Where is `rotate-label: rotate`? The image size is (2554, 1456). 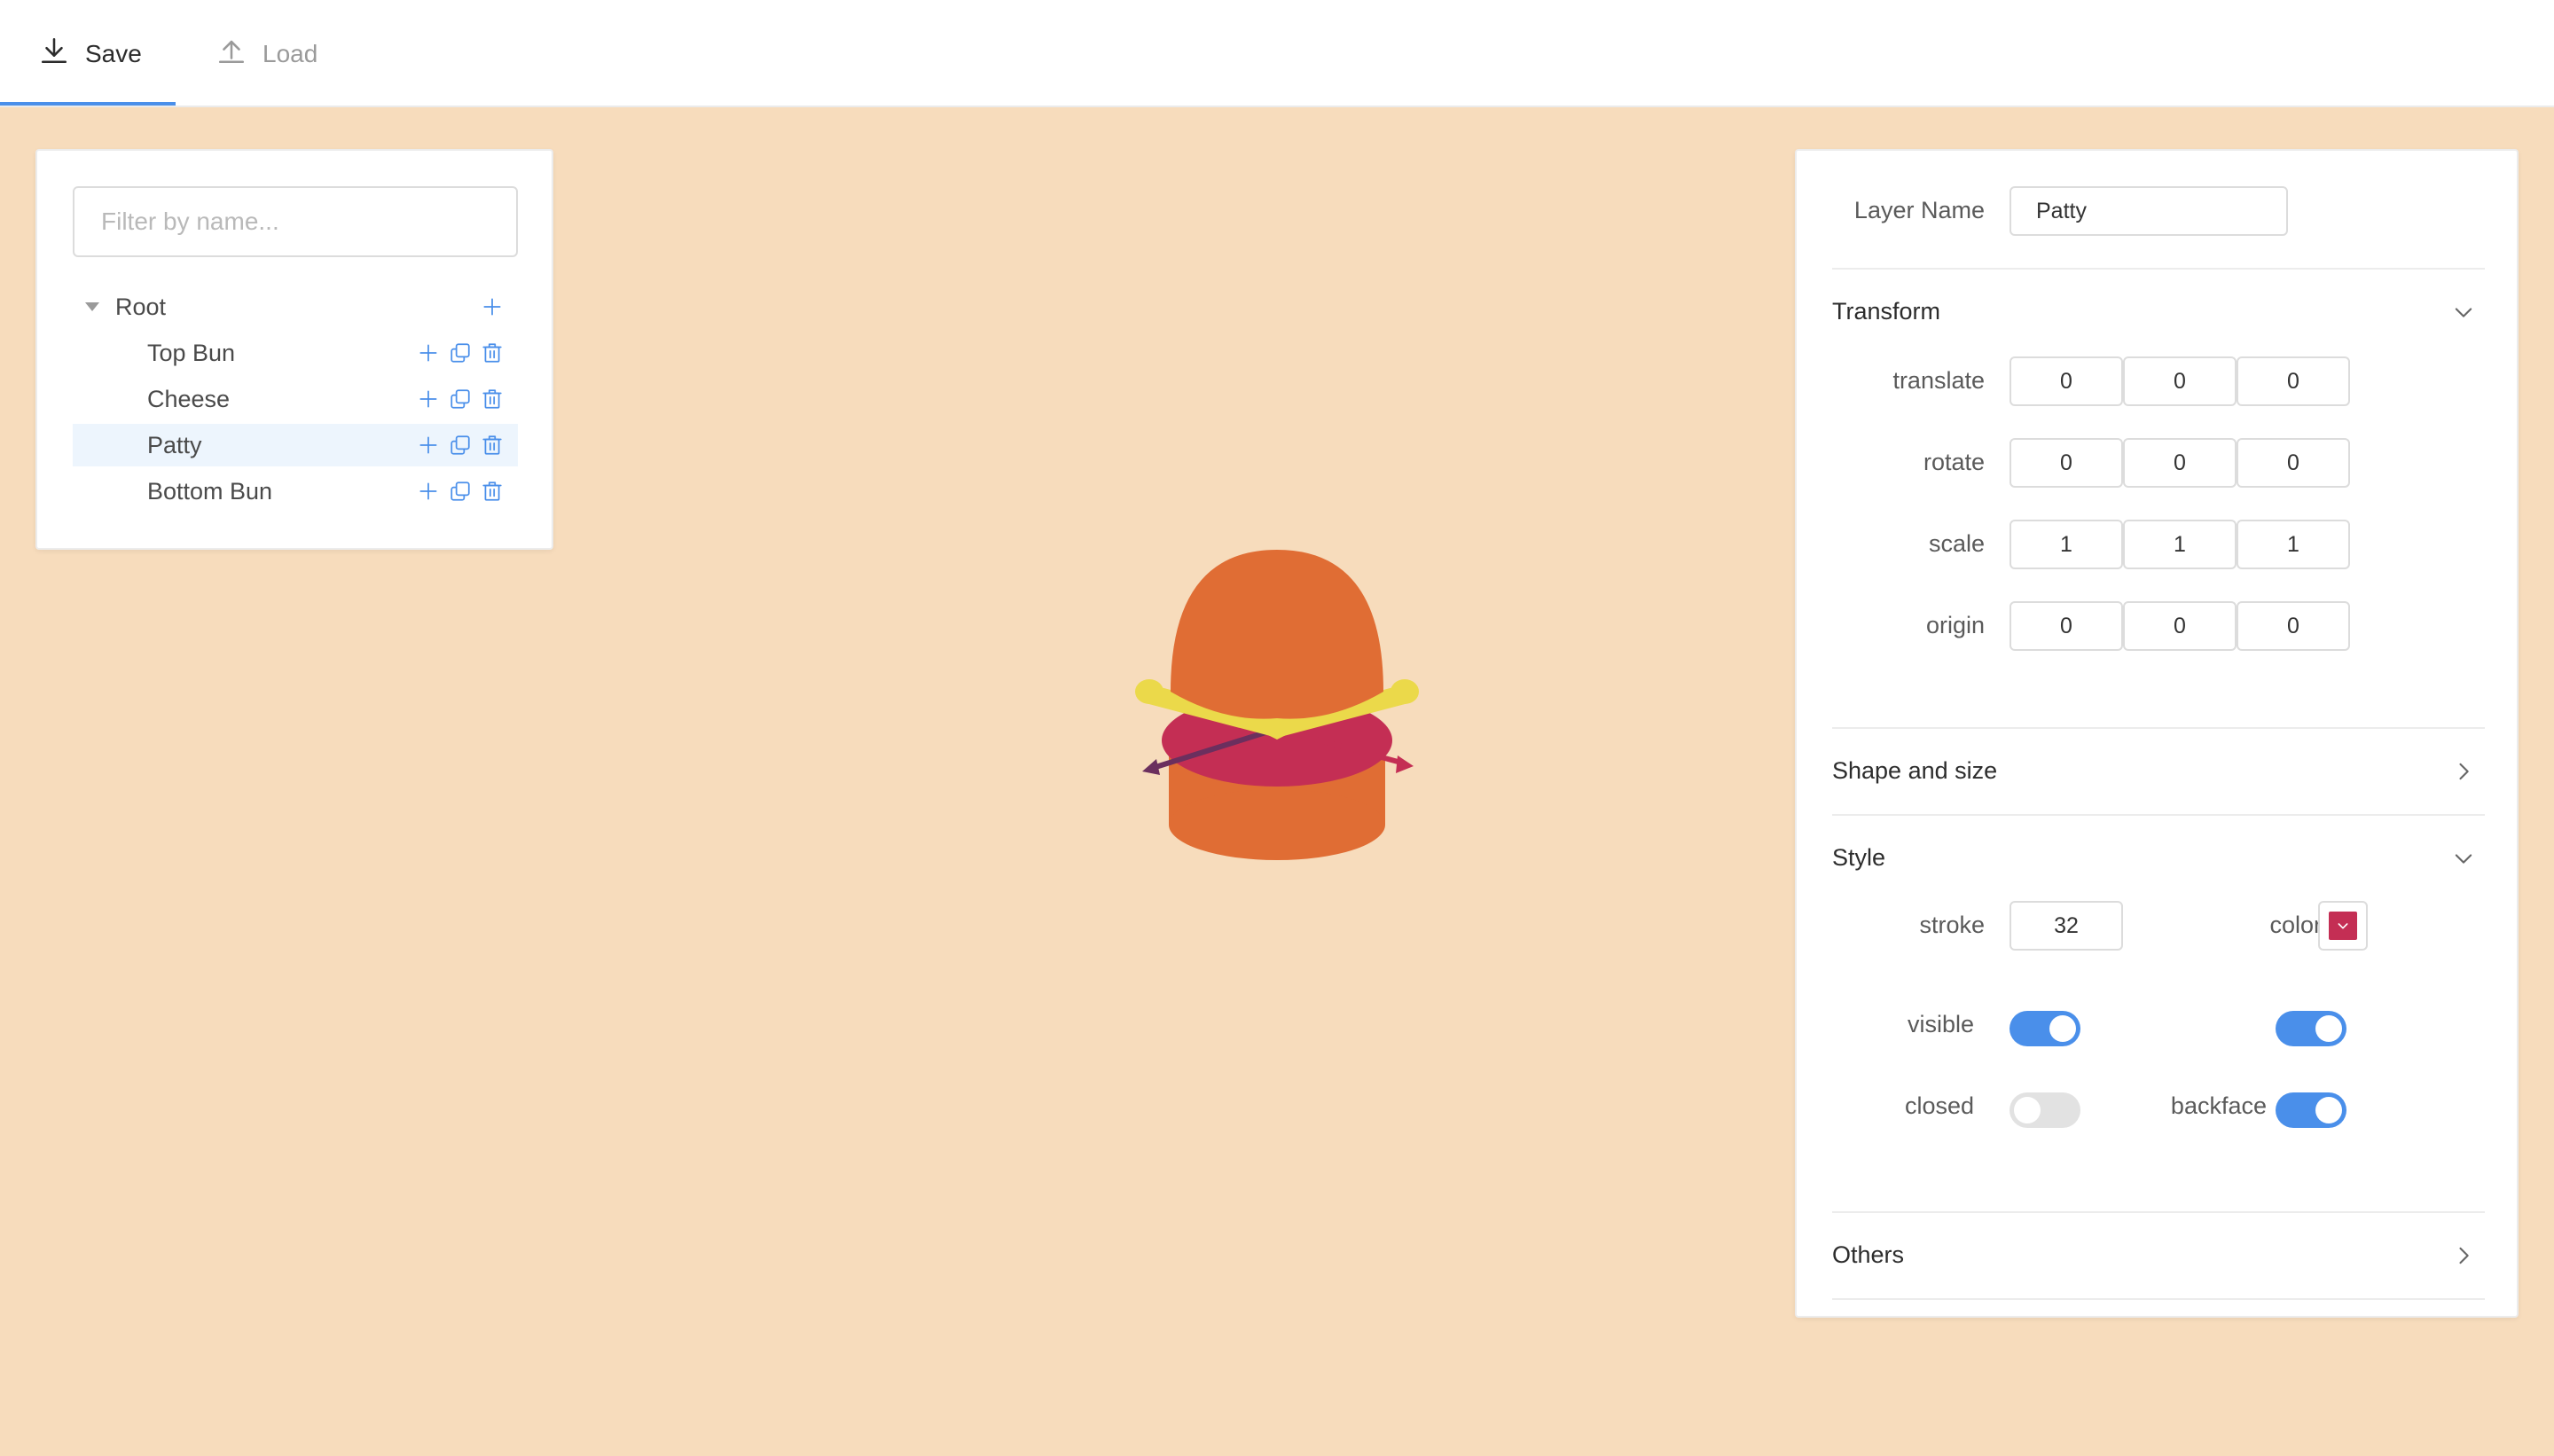 rotate-label: rotate is located at coordinates (1954, 462).